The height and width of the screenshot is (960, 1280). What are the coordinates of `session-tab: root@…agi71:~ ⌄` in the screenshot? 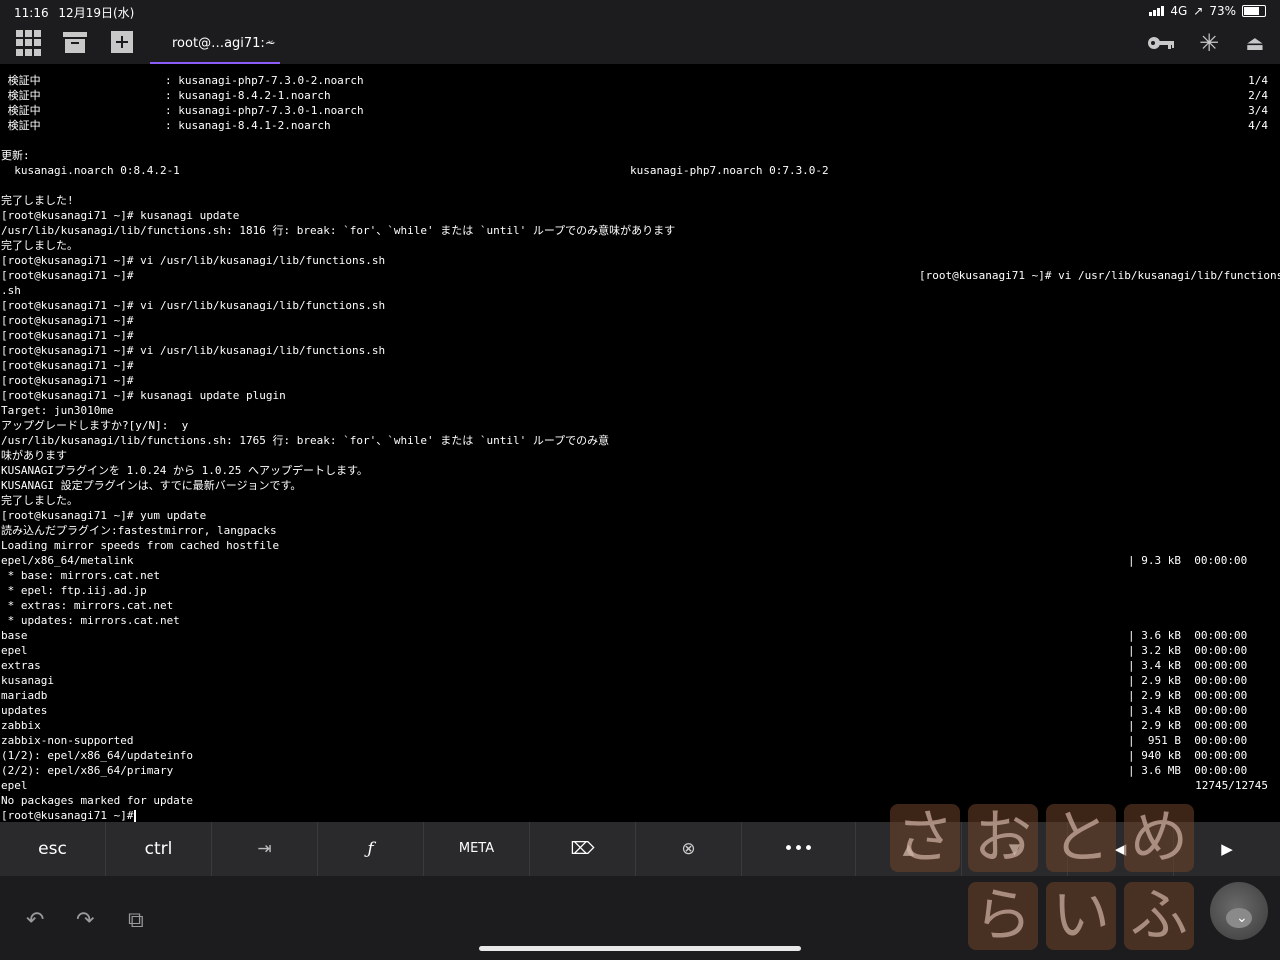 It's located at (215, 43).